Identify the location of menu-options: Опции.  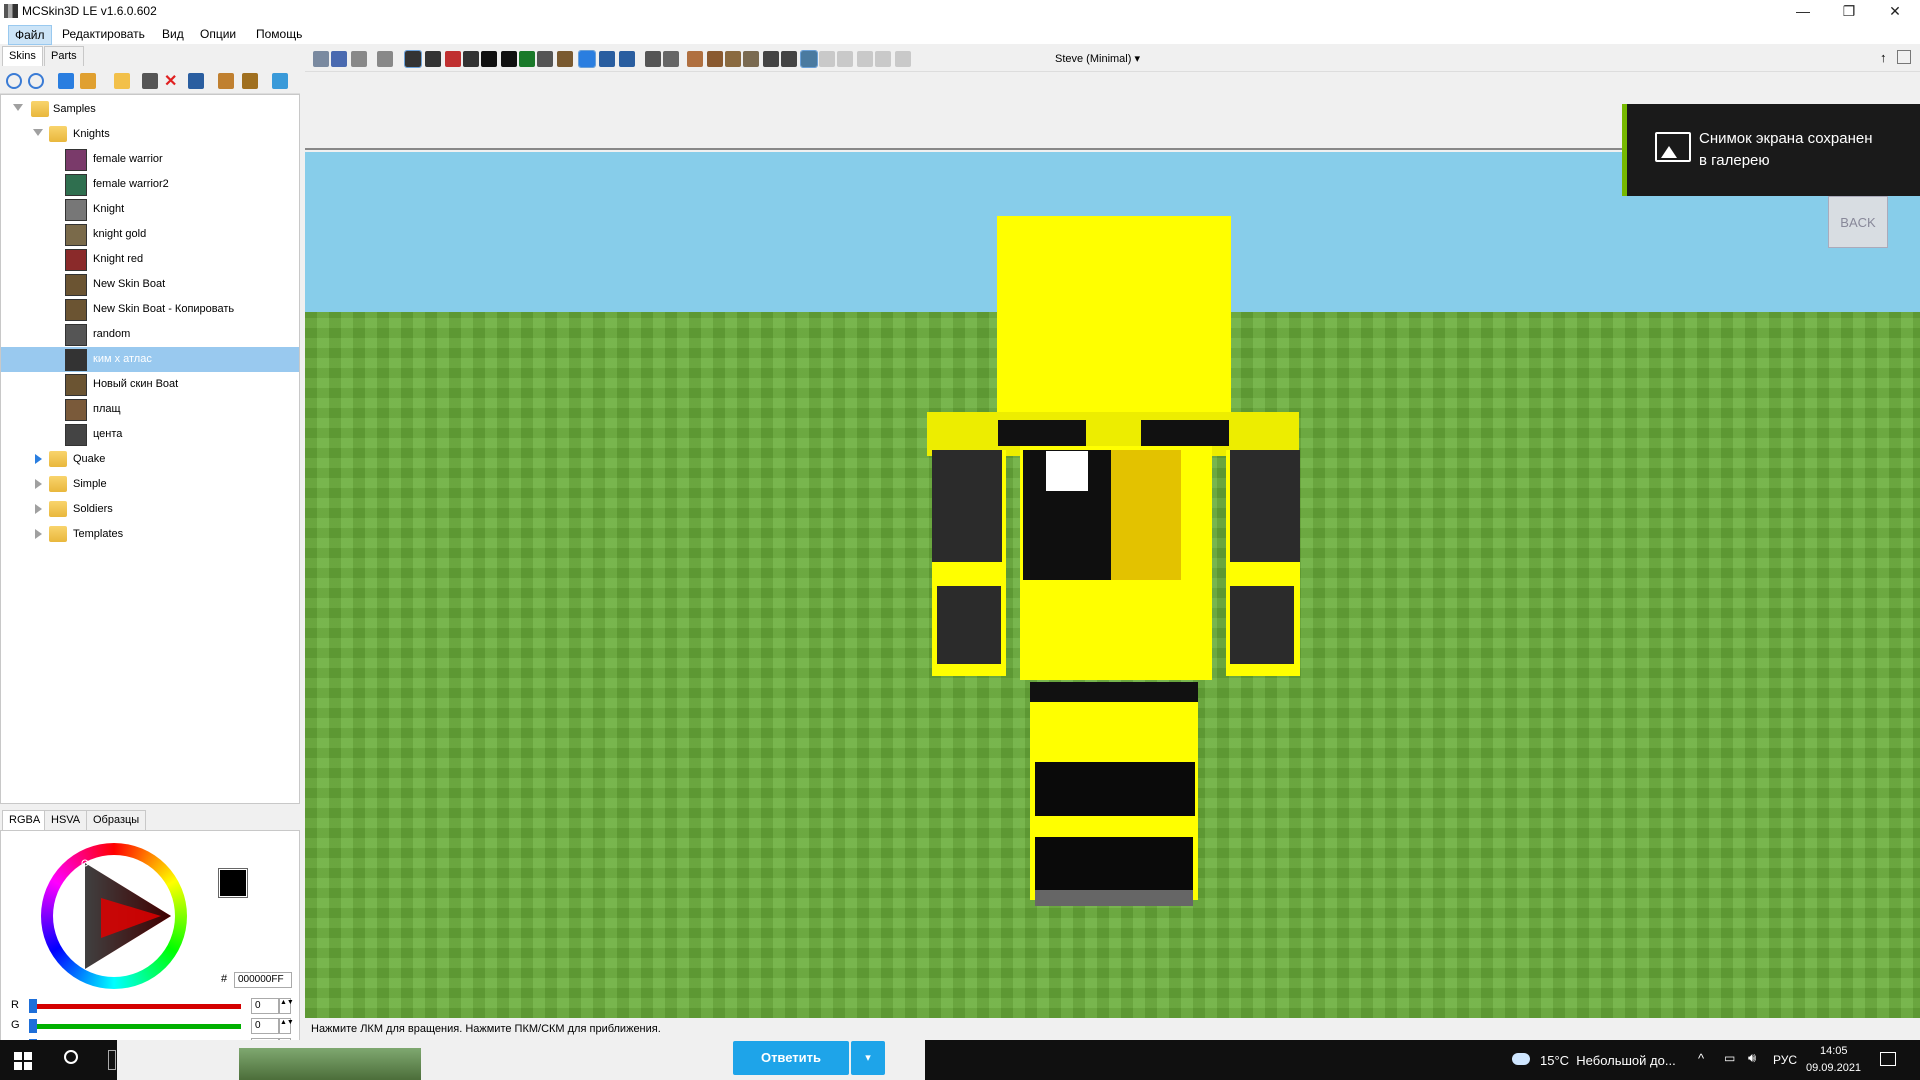
(218, 34).